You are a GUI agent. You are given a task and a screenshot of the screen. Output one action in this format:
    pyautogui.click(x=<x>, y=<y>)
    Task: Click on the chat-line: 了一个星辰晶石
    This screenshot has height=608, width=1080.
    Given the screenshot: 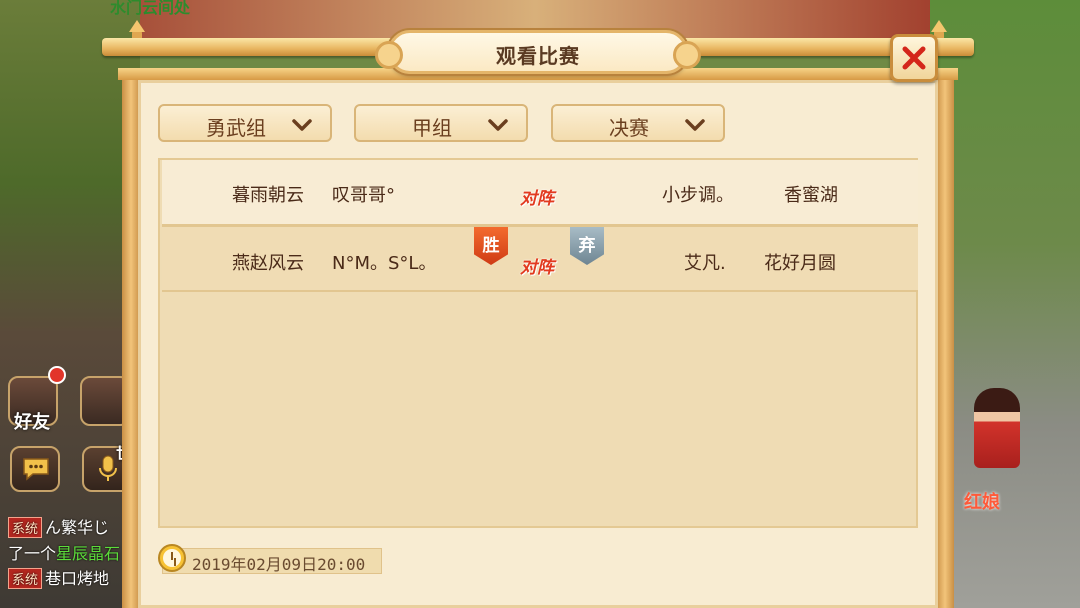 What is the action you would take?
    pyautogui.click(x=64, y=552)
    